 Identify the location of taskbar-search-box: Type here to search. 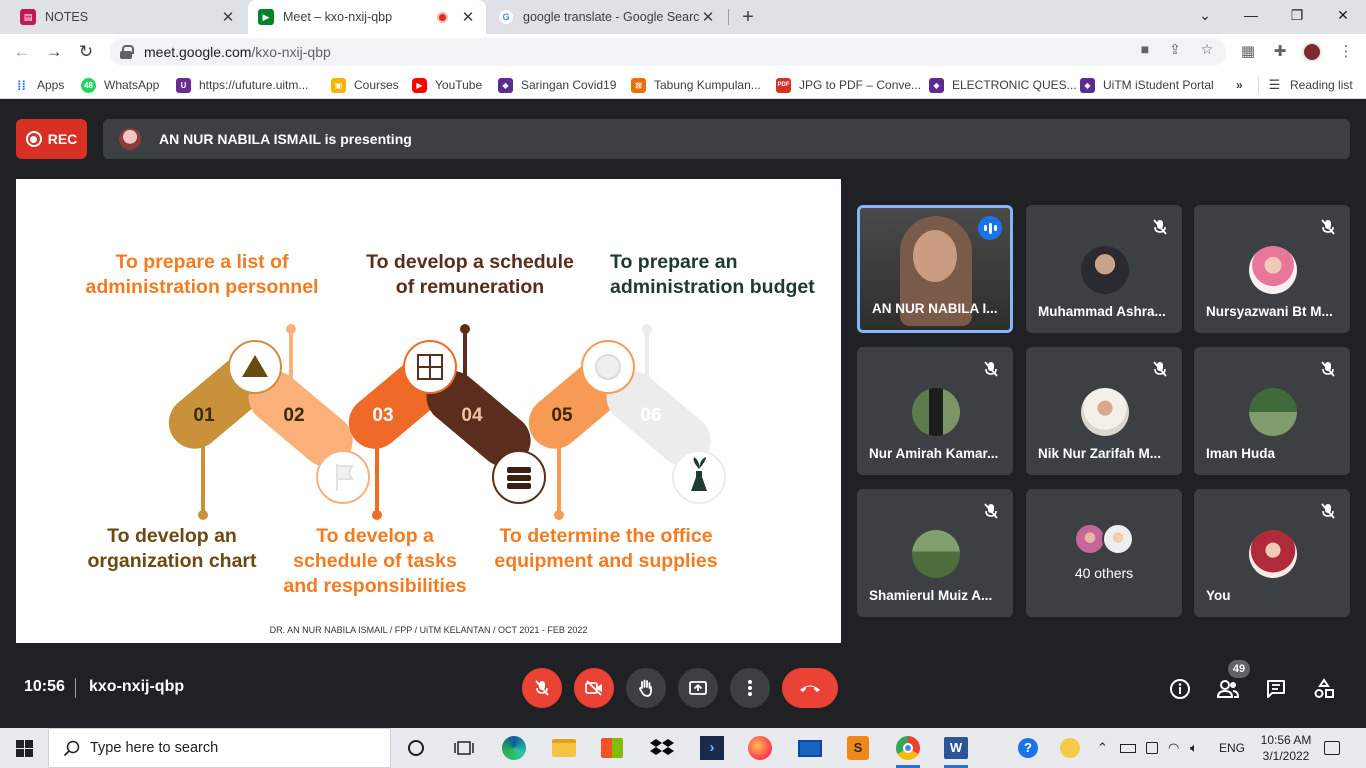
(219, 748).